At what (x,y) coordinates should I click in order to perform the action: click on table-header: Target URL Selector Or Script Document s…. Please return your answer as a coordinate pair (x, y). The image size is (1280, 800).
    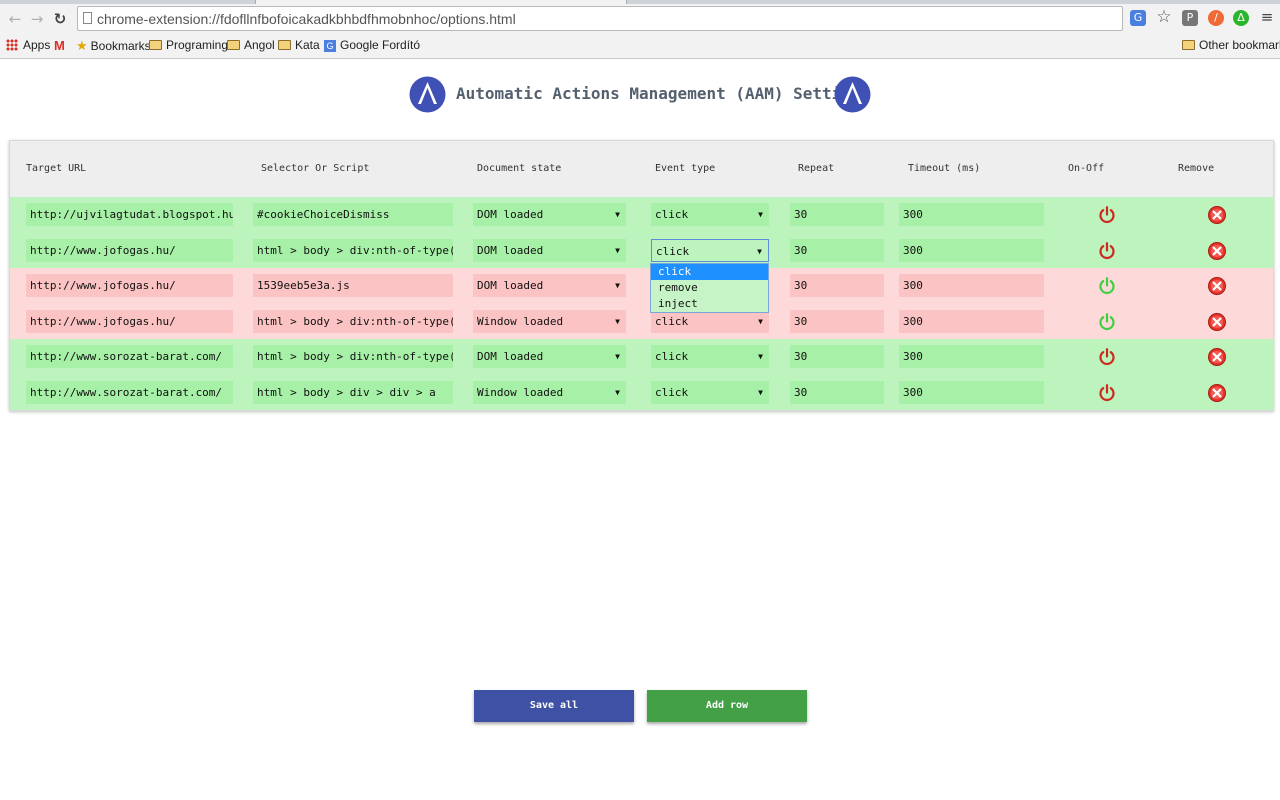
    Looking at the image, I should click on (641, 169).